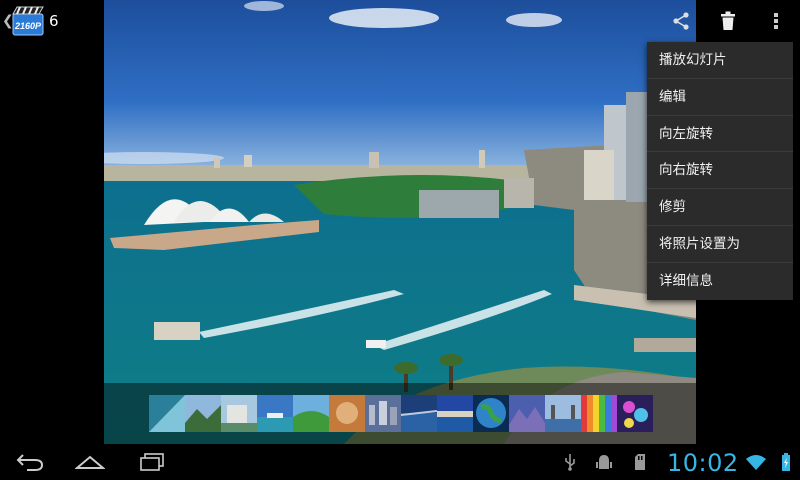  I want to click on clock: 10:02, so click(703, 463).